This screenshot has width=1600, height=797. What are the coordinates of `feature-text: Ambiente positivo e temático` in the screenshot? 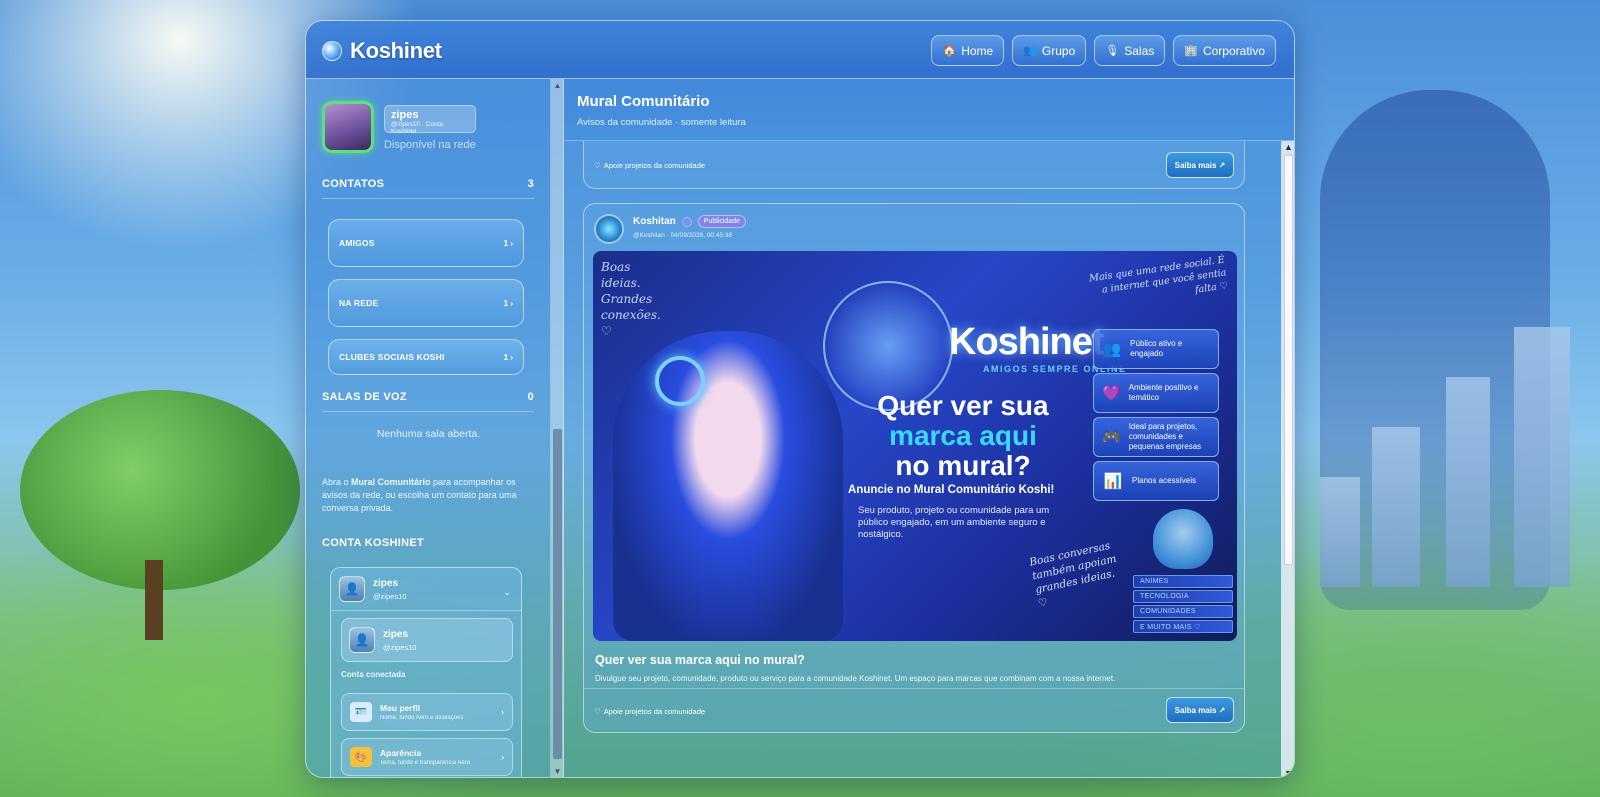 It's located at (1163, 392).